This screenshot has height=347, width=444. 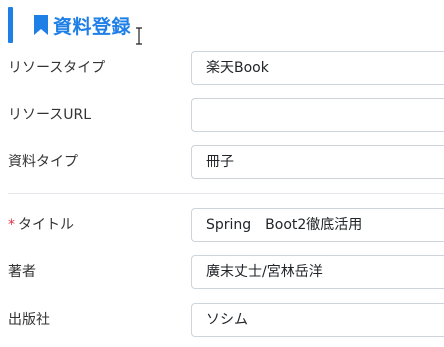 I want to click on form-row-publisher: 出版社 ソシム, so click(x=222, y=320).